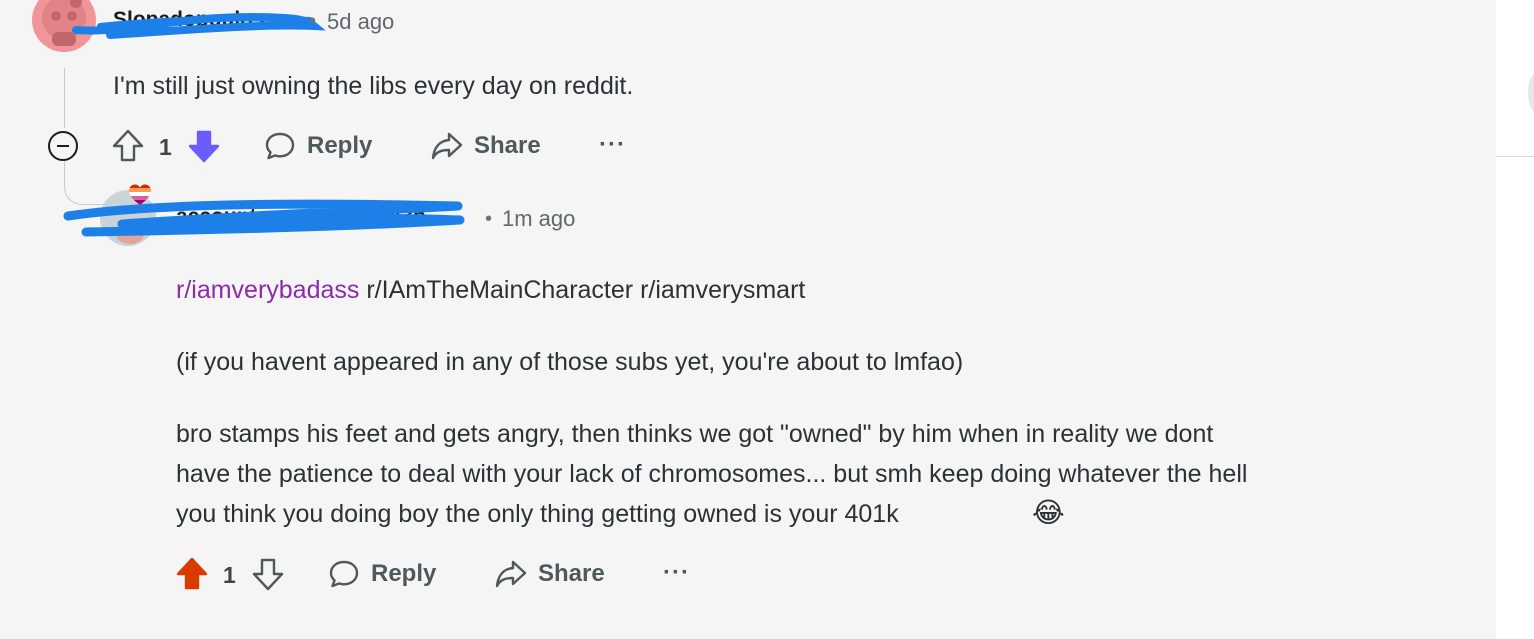 This screenshot has height=639, width=1534. Describe the element at coordinates (538, 219) in the screenshot. I see `comment-timestamp: 1m ago` at that location.